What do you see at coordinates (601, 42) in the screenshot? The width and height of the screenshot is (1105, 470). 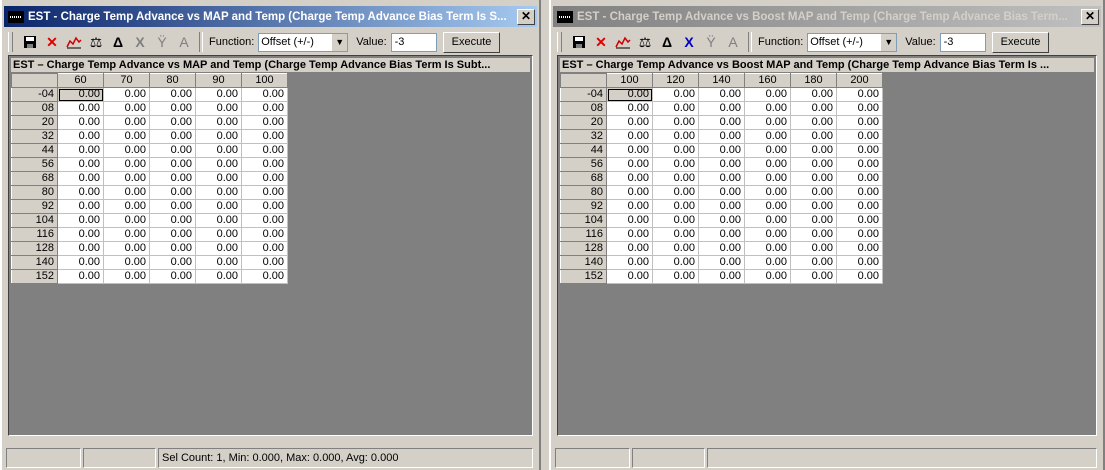 I see `delete-icon: ✕` at bounding box center [601, 42].